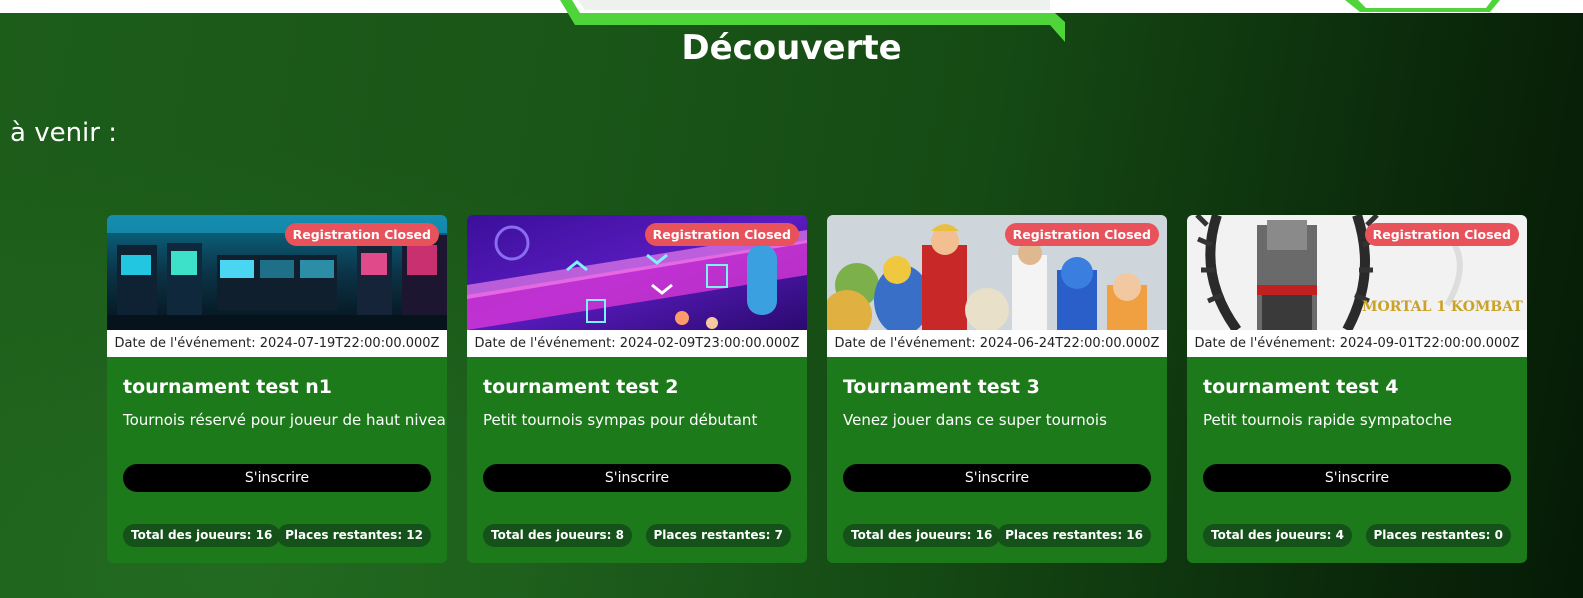 This screenshot has width=1583, height=598. I want to click on remaining-places-badge: Places restantes: 7, so click(718, 535).